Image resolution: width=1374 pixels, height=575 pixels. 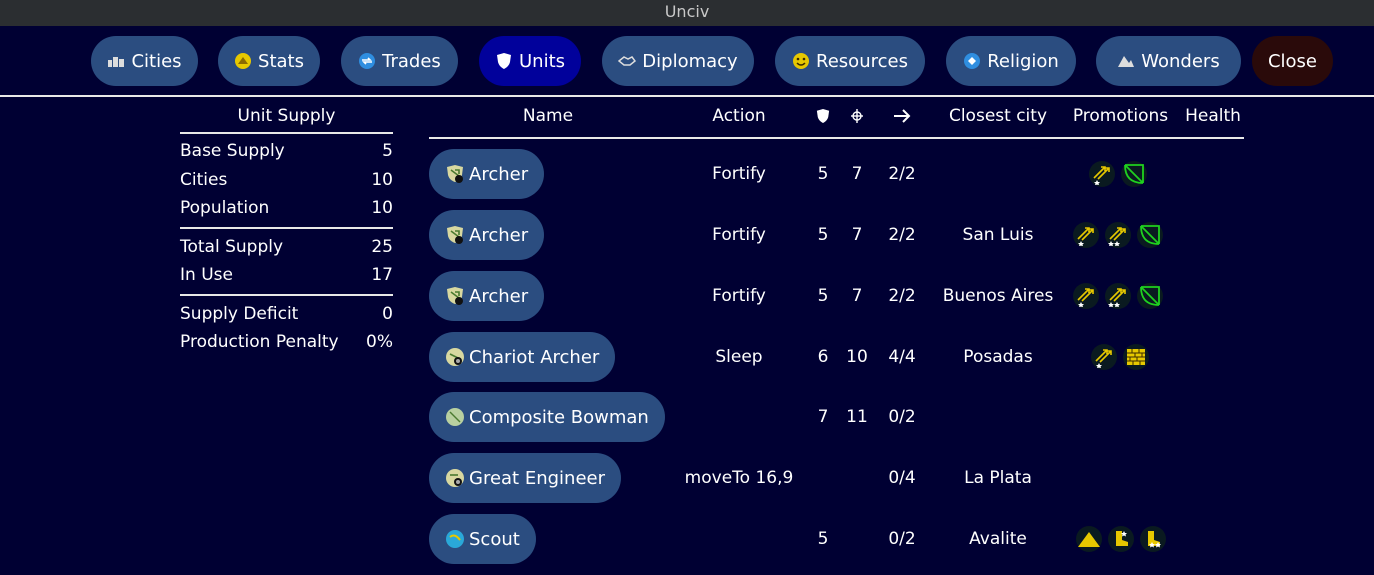 What do you see at coordinates (1213, 116) in the screenshot?
I see `column-header-health: Health` at bounding box center [1213, 116].